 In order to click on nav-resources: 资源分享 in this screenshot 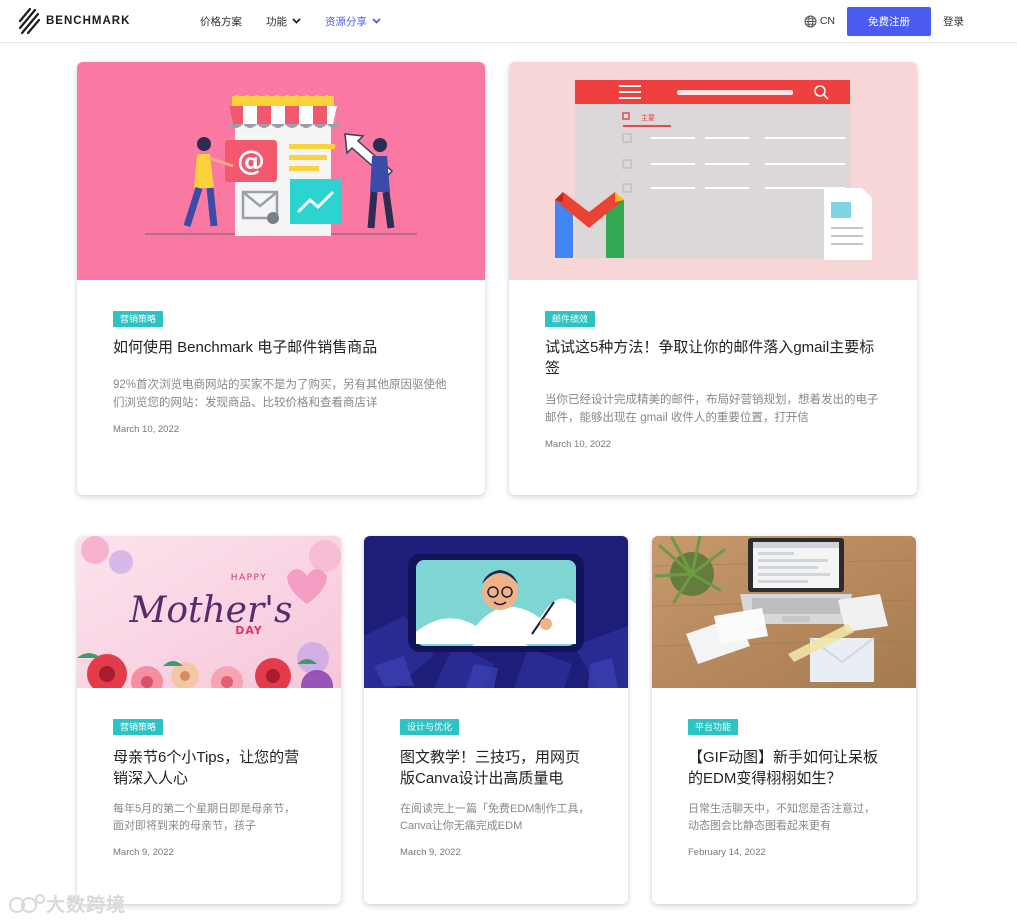, I will do `click(353, 21)`.